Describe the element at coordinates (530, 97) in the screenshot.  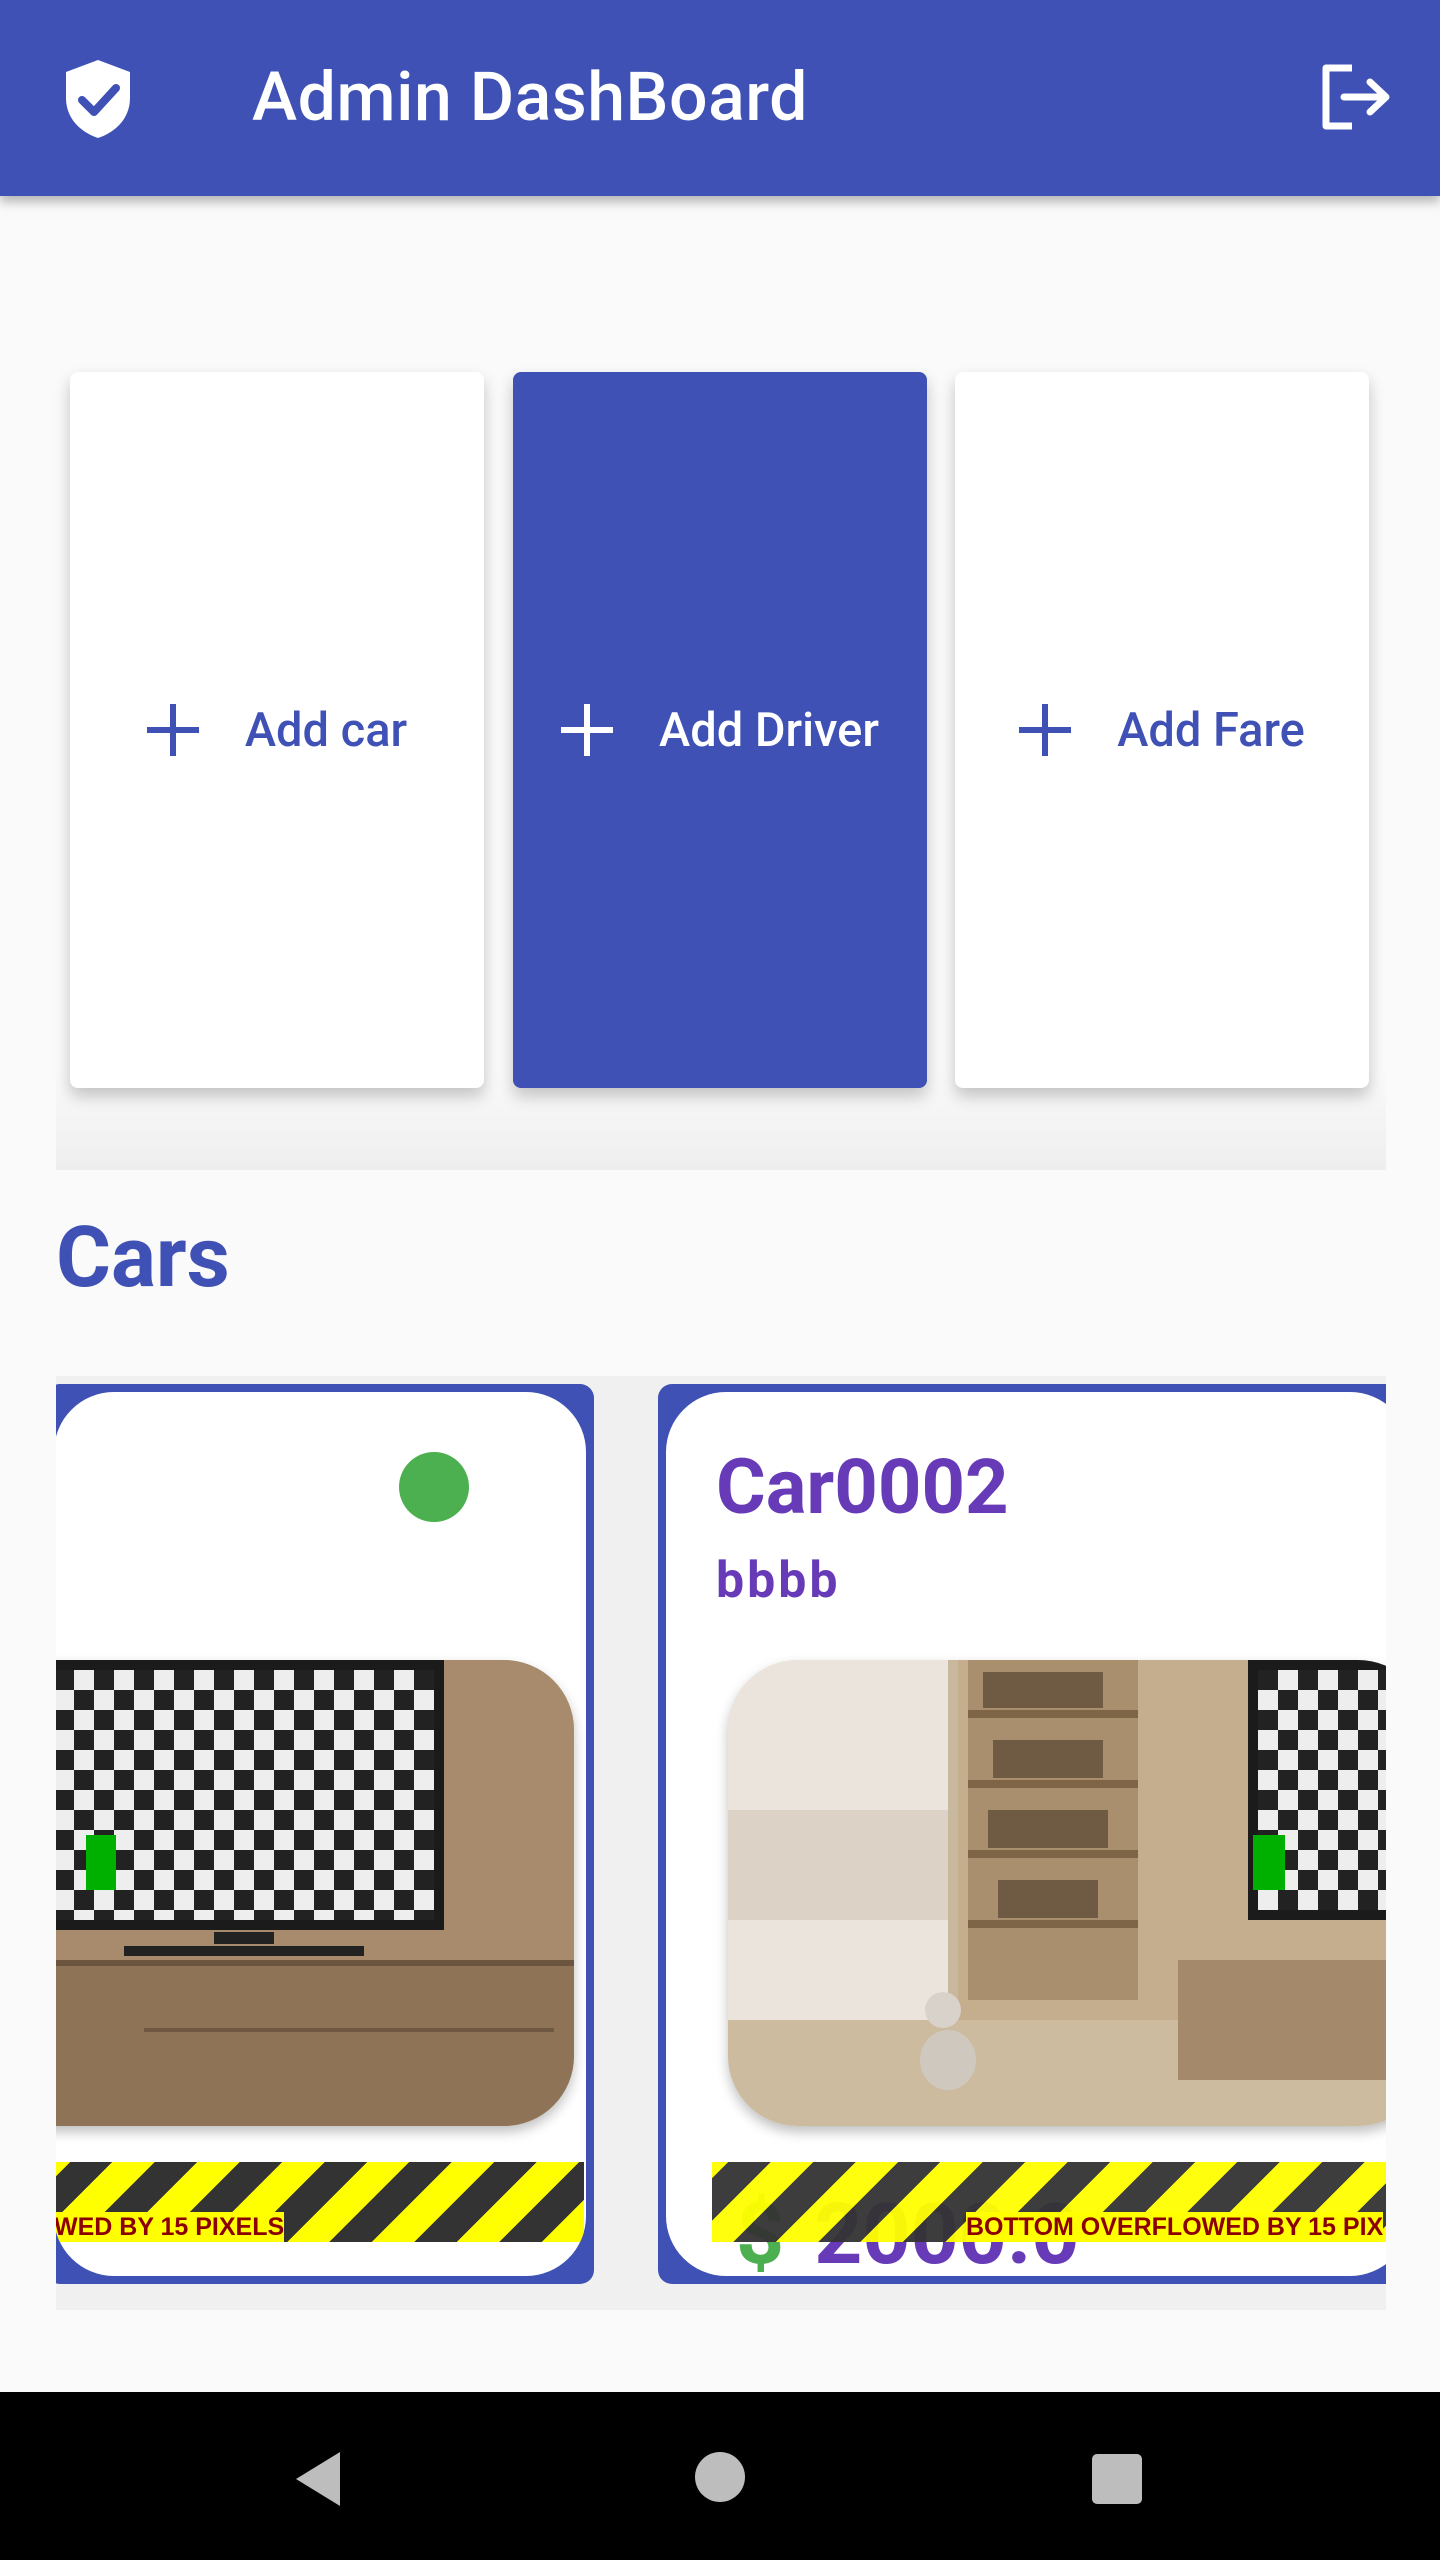
I see `page-title: Admin DashBoard` at that location.